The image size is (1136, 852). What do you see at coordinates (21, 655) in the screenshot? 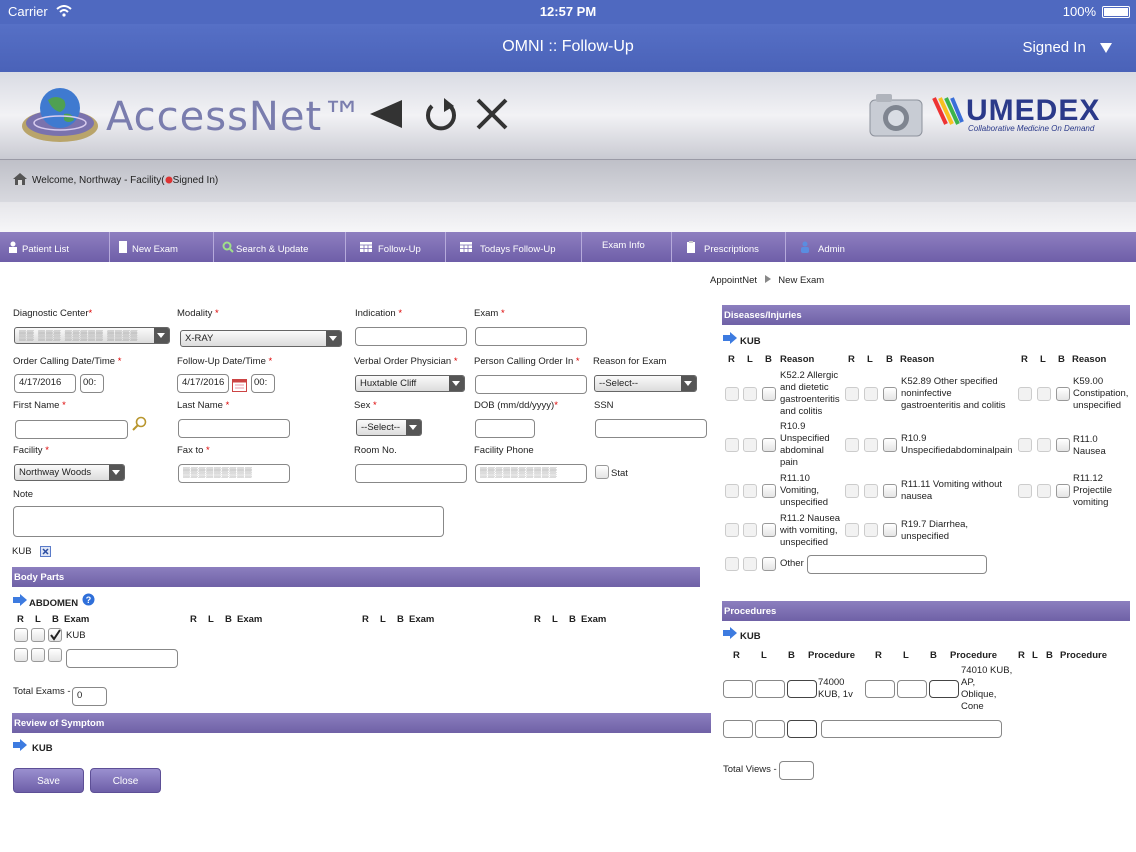
I see `other-right-checkbox` at bounding box center [21, 655].